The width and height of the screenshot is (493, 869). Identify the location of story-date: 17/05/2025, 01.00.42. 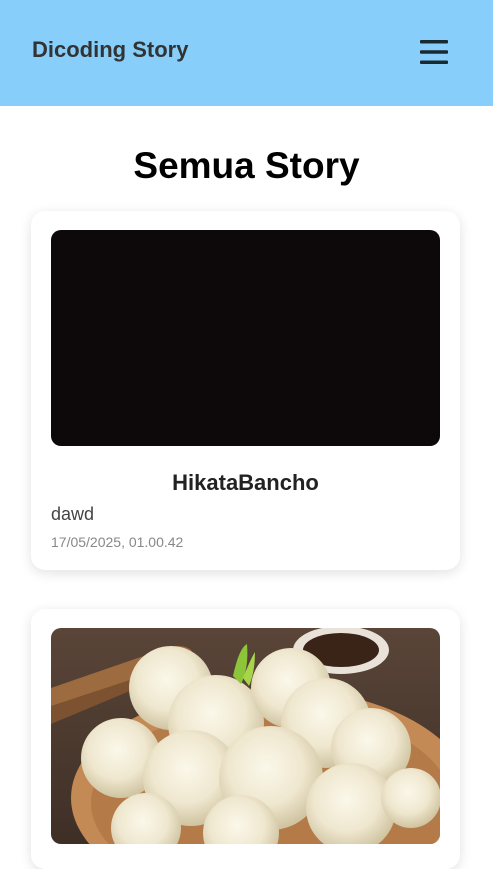
(117, 542).